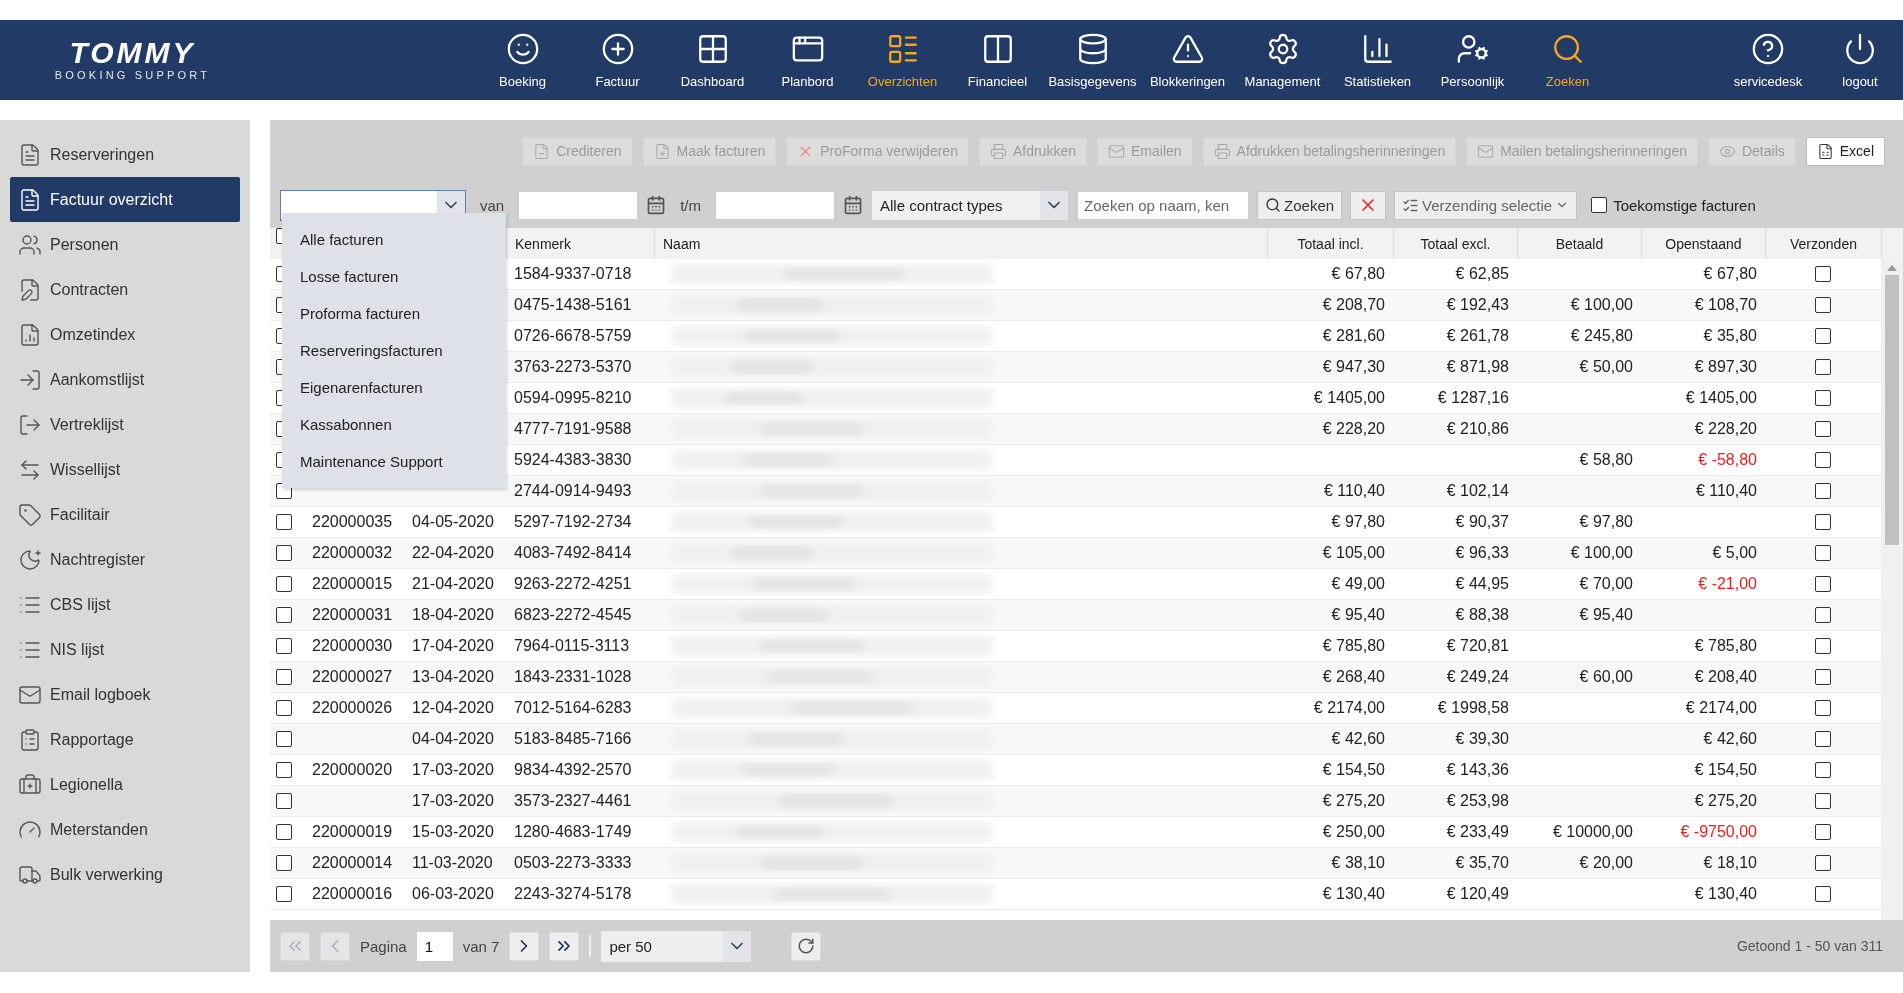  Describe the element at coordinates (712, 60) in the screenshot. I see `nav-item: Dashboard` at that location.